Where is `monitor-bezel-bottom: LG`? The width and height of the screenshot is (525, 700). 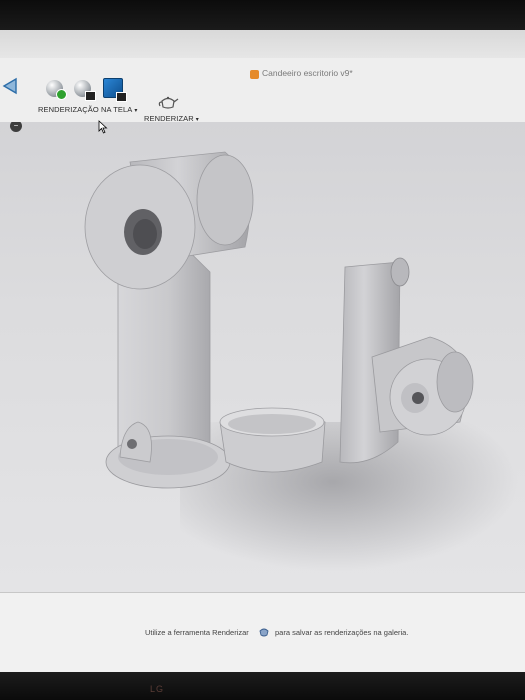
monitor-bezel-bottom: LG is located at coordinates (262, 686).